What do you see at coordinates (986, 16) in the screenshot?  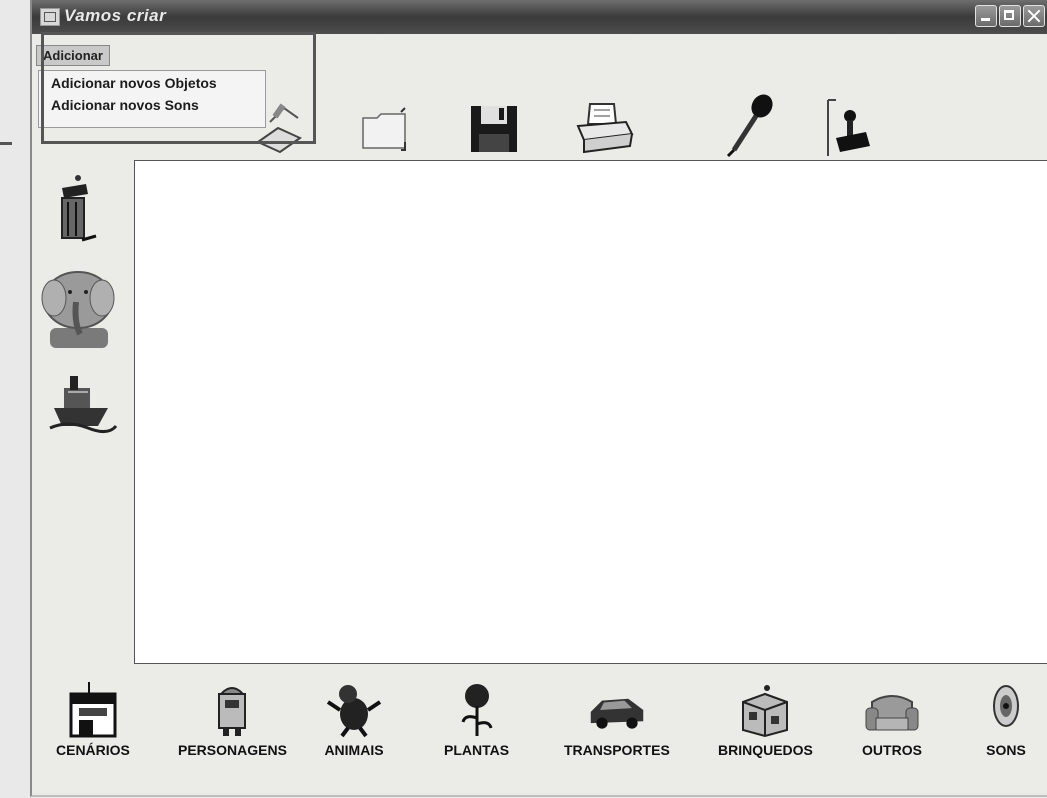 I see `minimize-button` at bounding box center [986, 16].